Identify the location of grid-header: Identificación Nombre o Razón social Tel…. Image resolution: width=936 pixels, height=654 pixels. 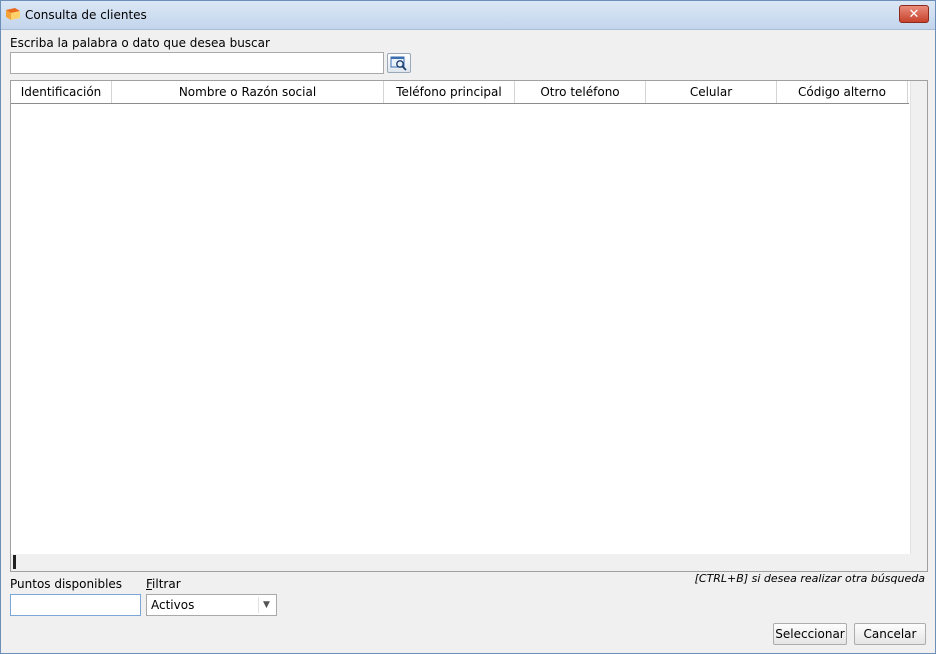
(460, 92).